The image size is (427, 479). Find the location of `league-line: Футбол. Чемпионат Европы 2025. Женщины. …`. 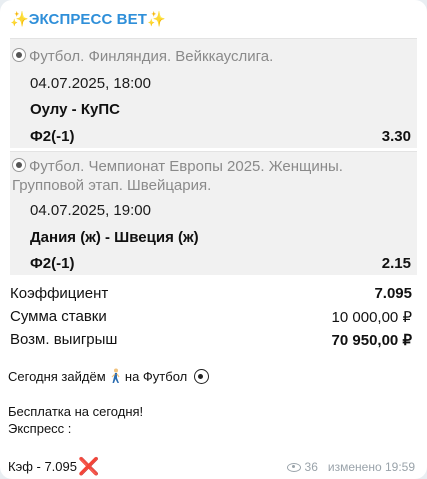

league-line: Футбол. Чемпионат Европы 2025. Женщины. … is located at coordinates (177, 176).